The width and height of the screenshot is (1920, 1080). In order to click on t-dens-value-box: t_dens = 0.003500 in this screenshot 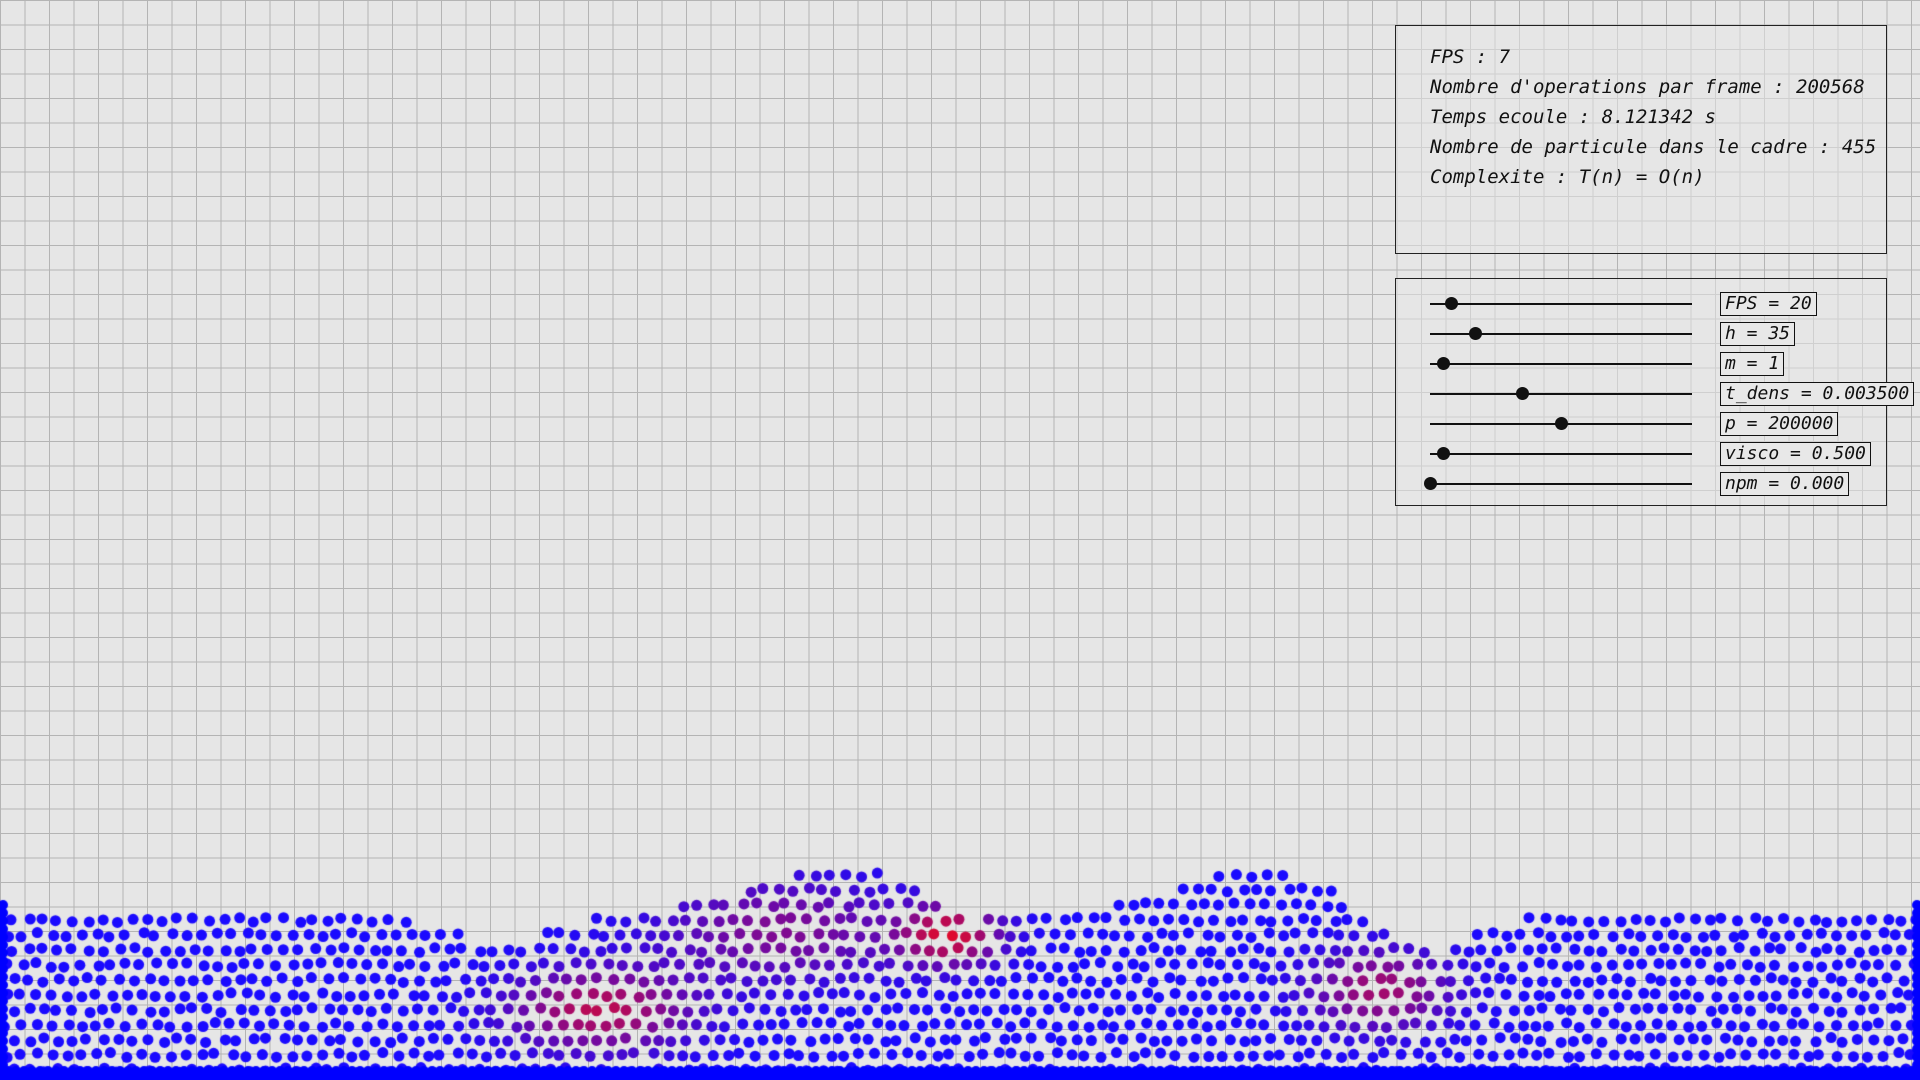, I will do `click(1817, 394)`.